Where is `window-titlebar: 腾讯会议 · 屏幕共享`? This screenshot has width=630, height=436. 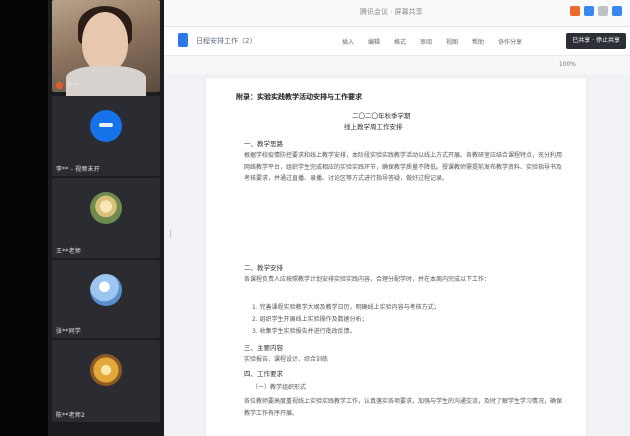 window-titlebar: 腾讯会议 · 屏幕共享 is located at coordinates (397, 13).